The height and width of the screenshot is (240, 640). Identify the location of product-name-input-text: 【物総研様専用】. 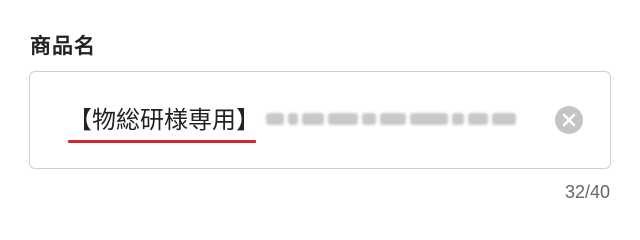
(164, 120).